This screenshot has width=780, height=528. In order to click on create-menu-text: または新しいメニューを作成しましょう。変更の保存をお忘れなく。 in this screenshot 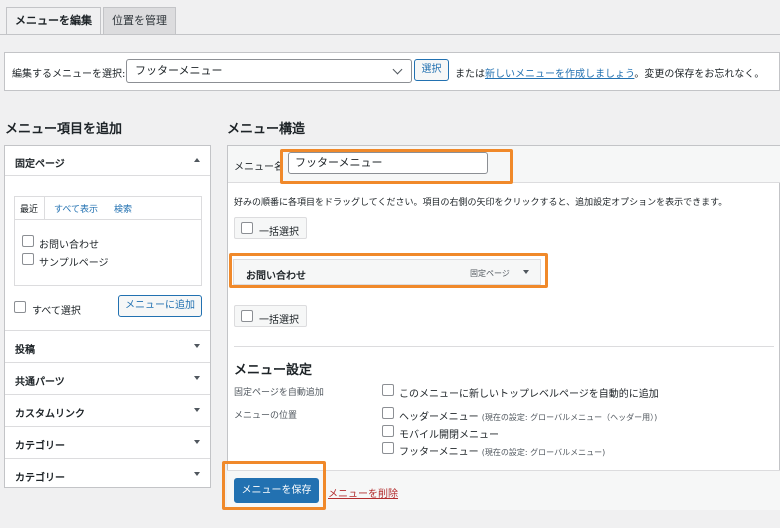, I will do `click(609, 72)`.